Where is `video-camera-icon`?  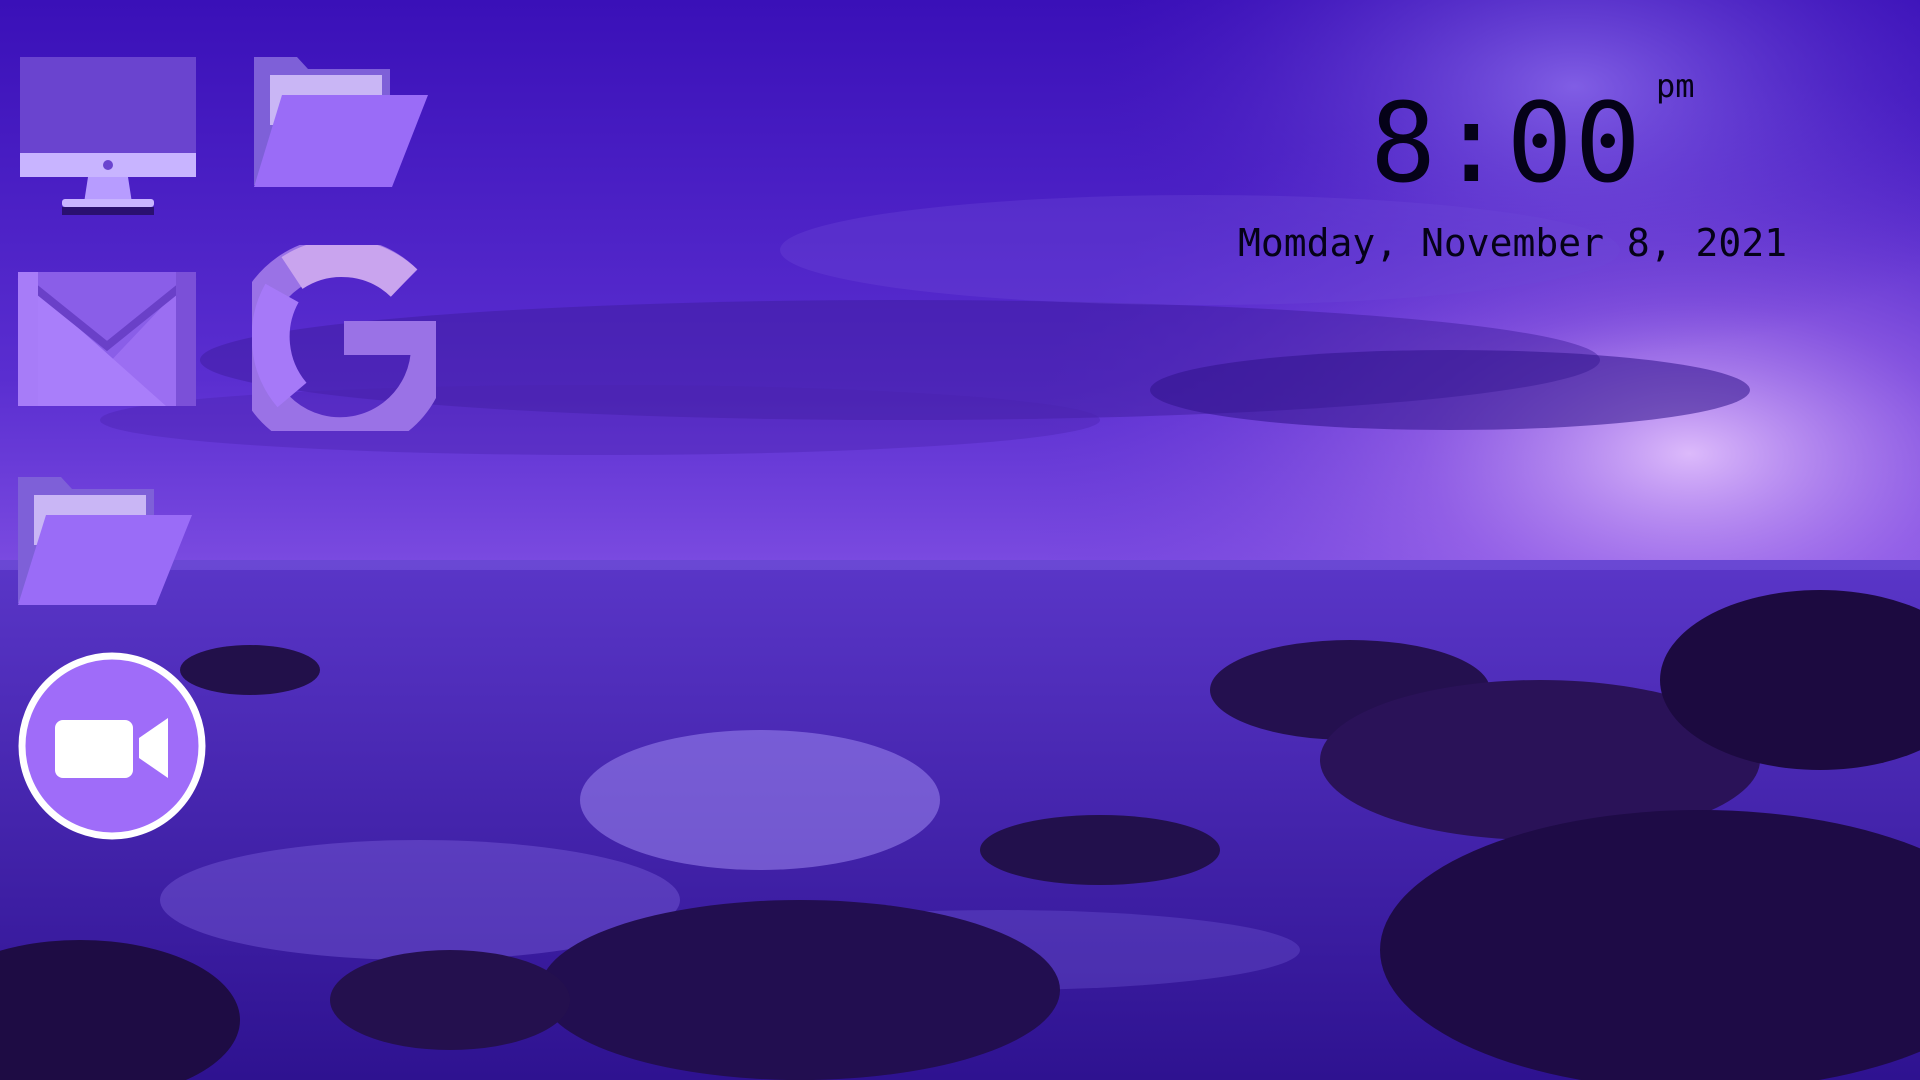
video-camera-icon is located at coordinates (112, 746).